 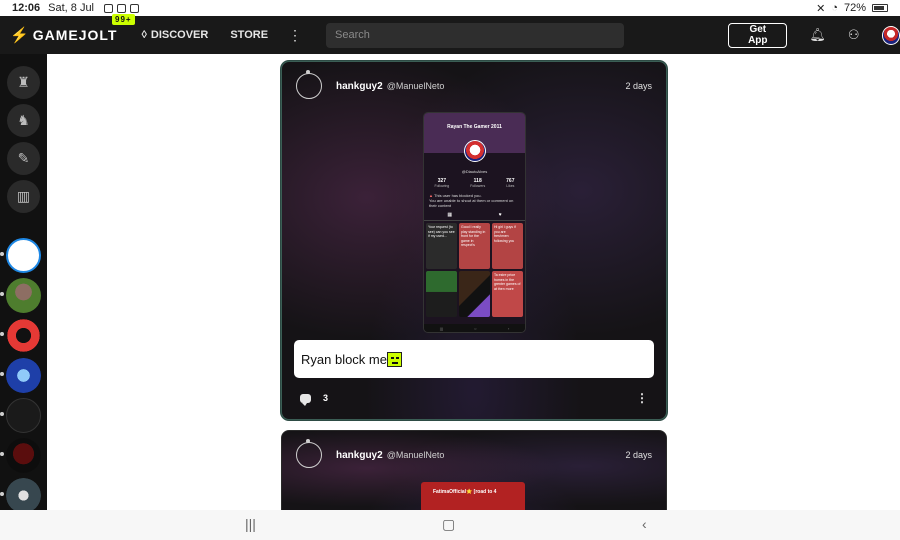 I want to click on gamejolt-logo: ⚡ GAMEJOLT 99+, so click(x=72, y=34).